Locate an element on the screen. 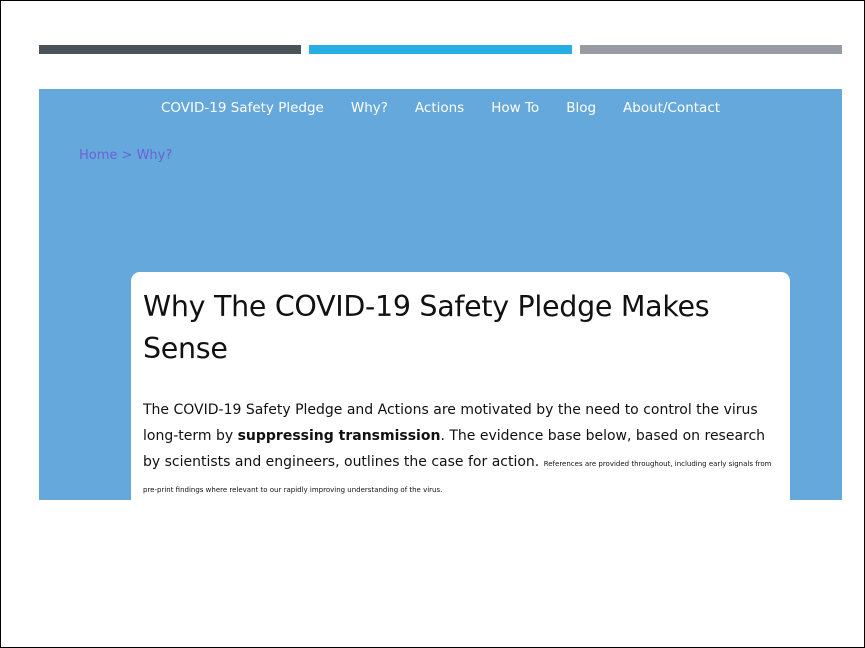  breadcrumb: Home > Why? is located at coordinates (125, 155).